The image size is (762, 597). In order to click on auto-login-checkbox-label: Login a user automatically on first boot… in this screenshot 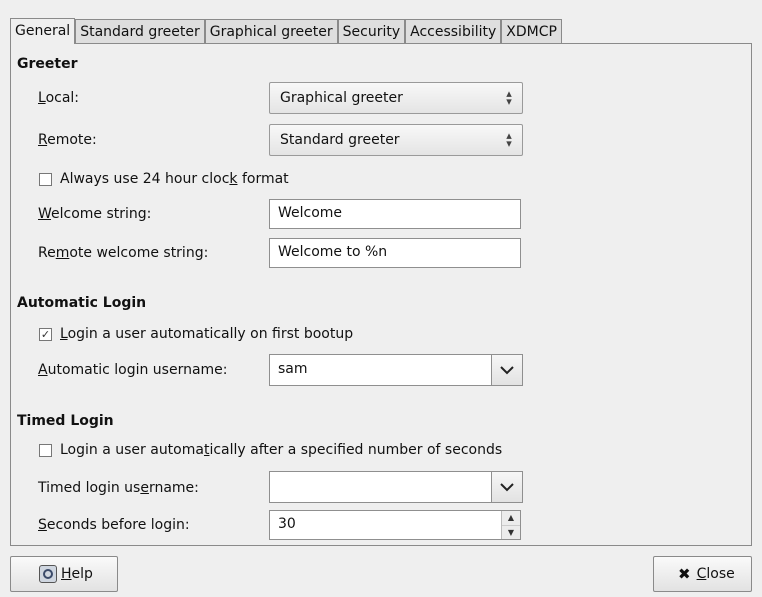, I will do `click(207, 334)`.